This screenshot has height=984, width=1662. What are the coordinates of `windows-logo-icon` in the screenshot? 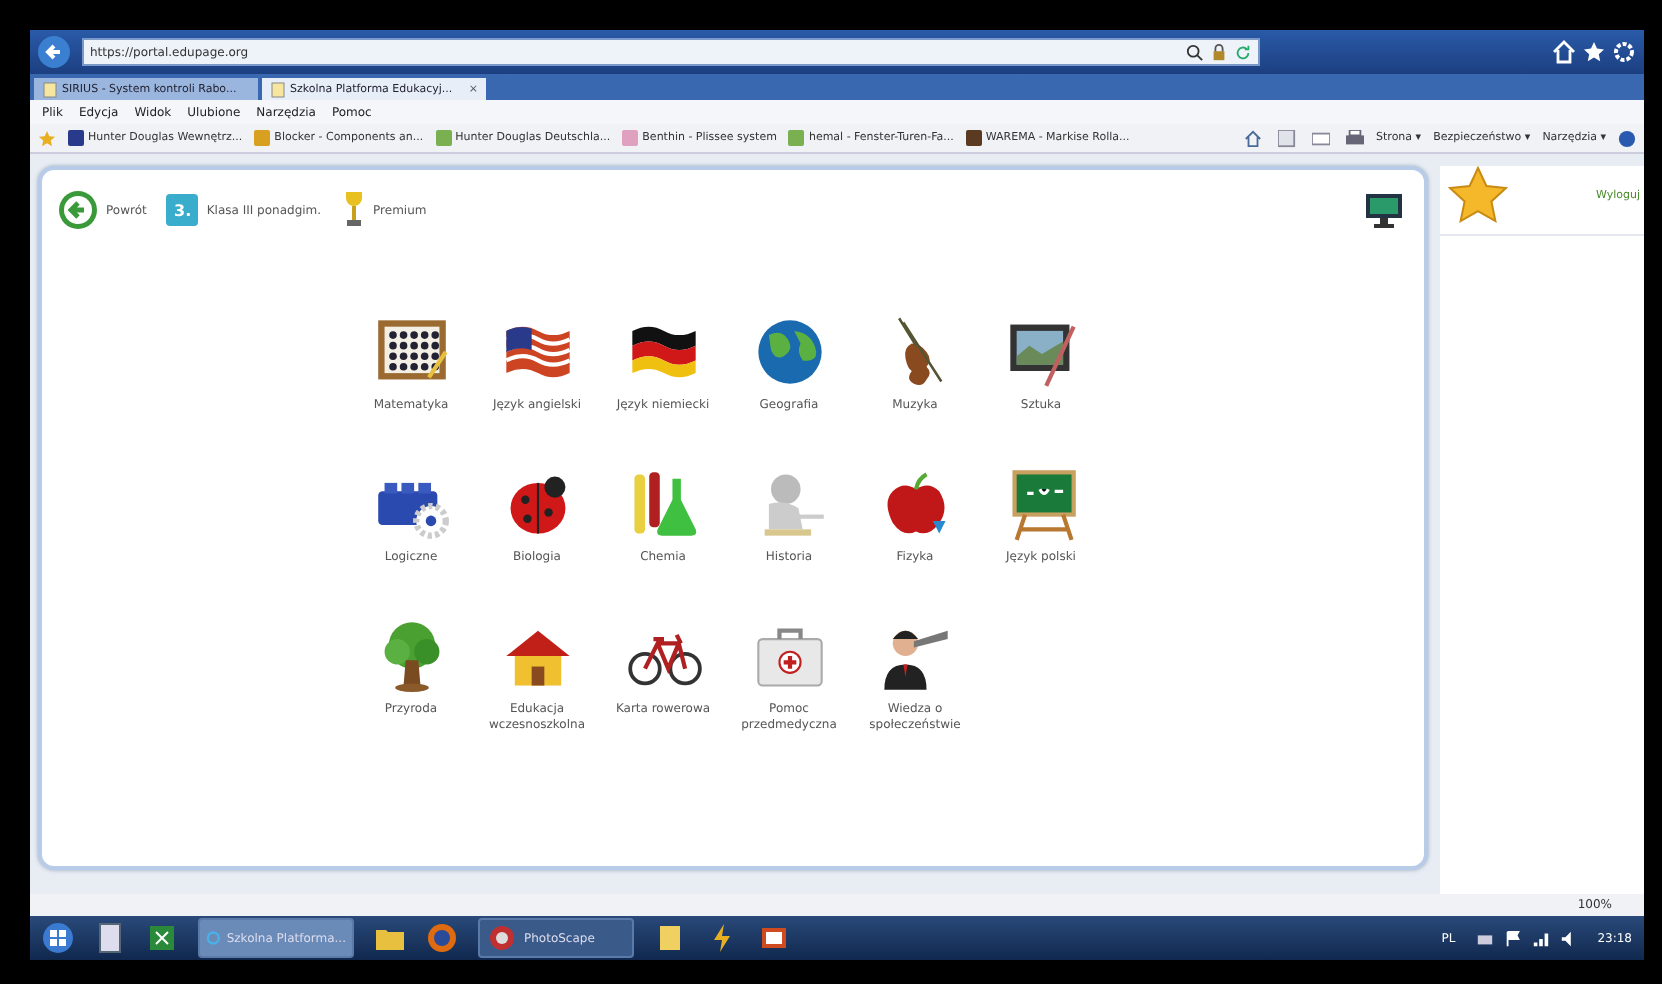 It's located at (58, 938).